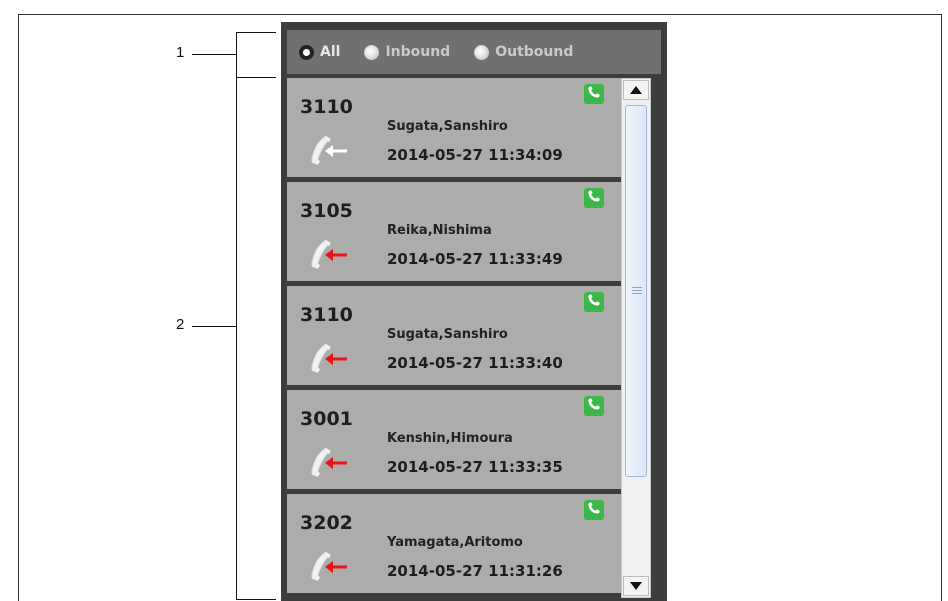 Image resolution: width=948 pixels, height=601 pixels. Describe the element at coordinates (326, 211) in the screenshot. I see `call-extension: 3105` at that location.